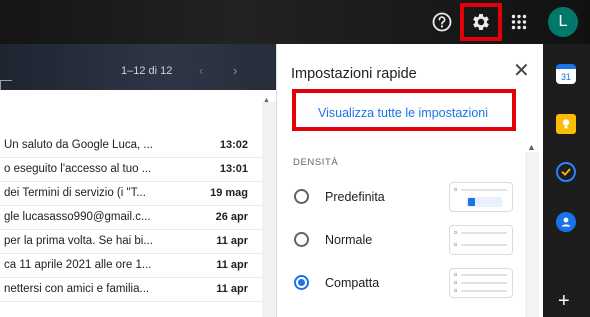  Describe the element at coordinates (269, 209) in the screenshot. I see `mail-scrollbar` at that location.